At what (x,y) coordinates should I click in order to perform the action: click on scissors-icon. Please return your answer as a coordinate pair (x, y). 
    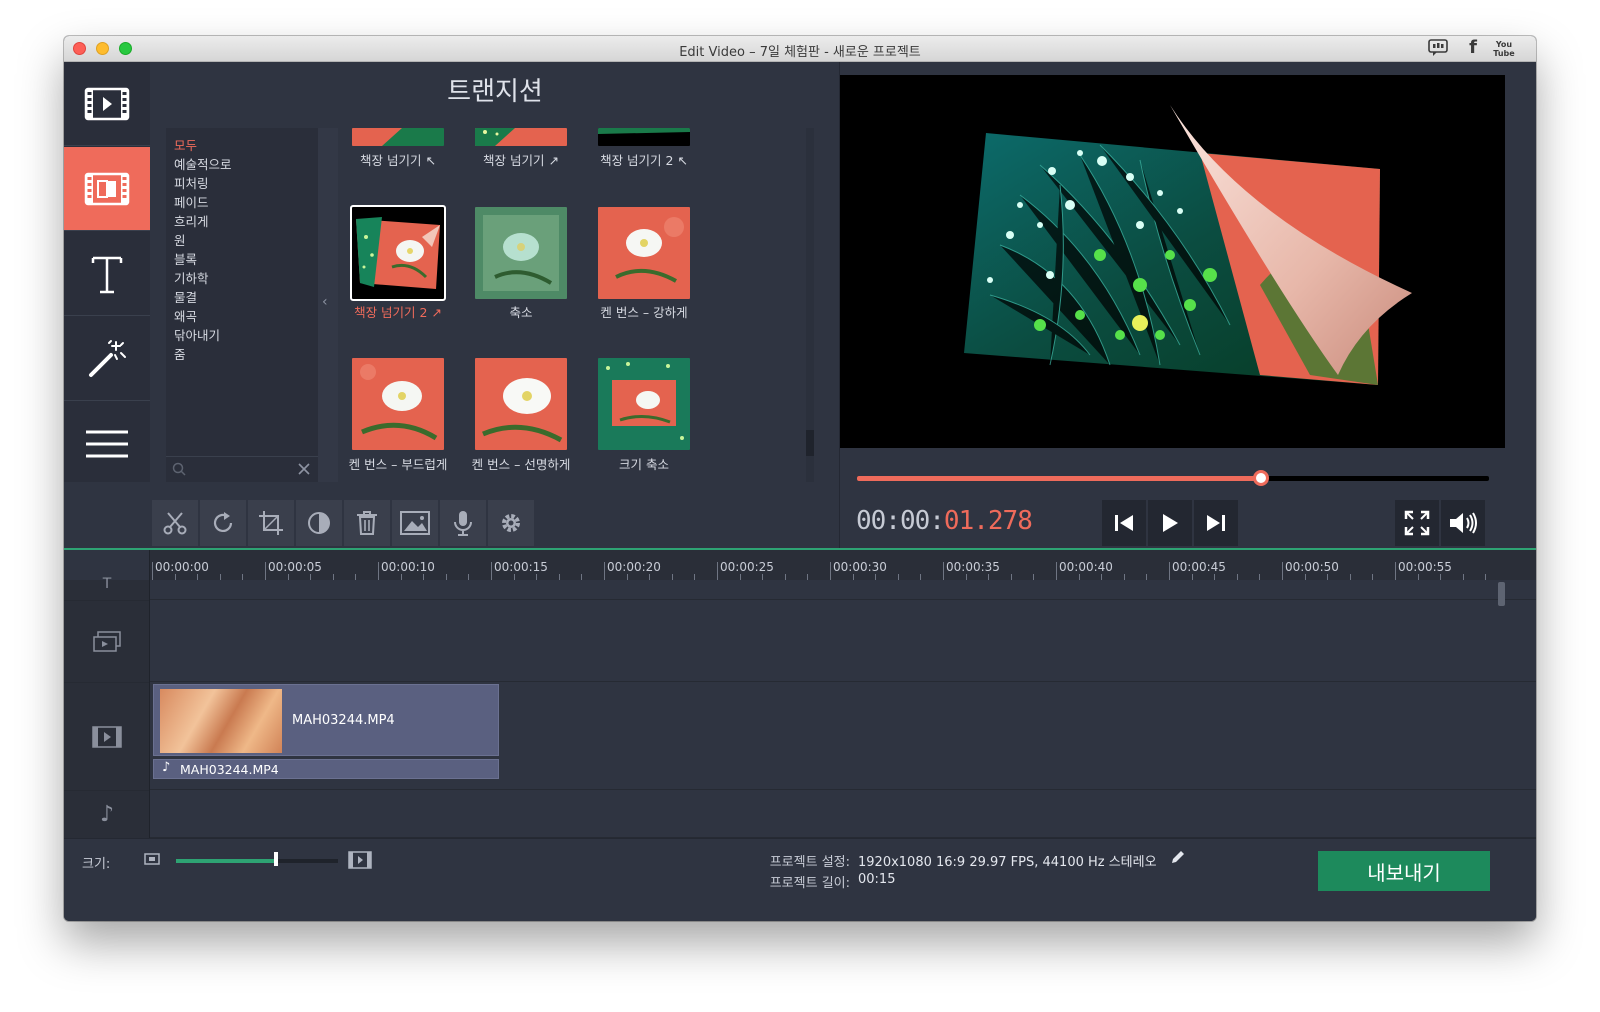
    Looking at the image, I should click on (175, 523).